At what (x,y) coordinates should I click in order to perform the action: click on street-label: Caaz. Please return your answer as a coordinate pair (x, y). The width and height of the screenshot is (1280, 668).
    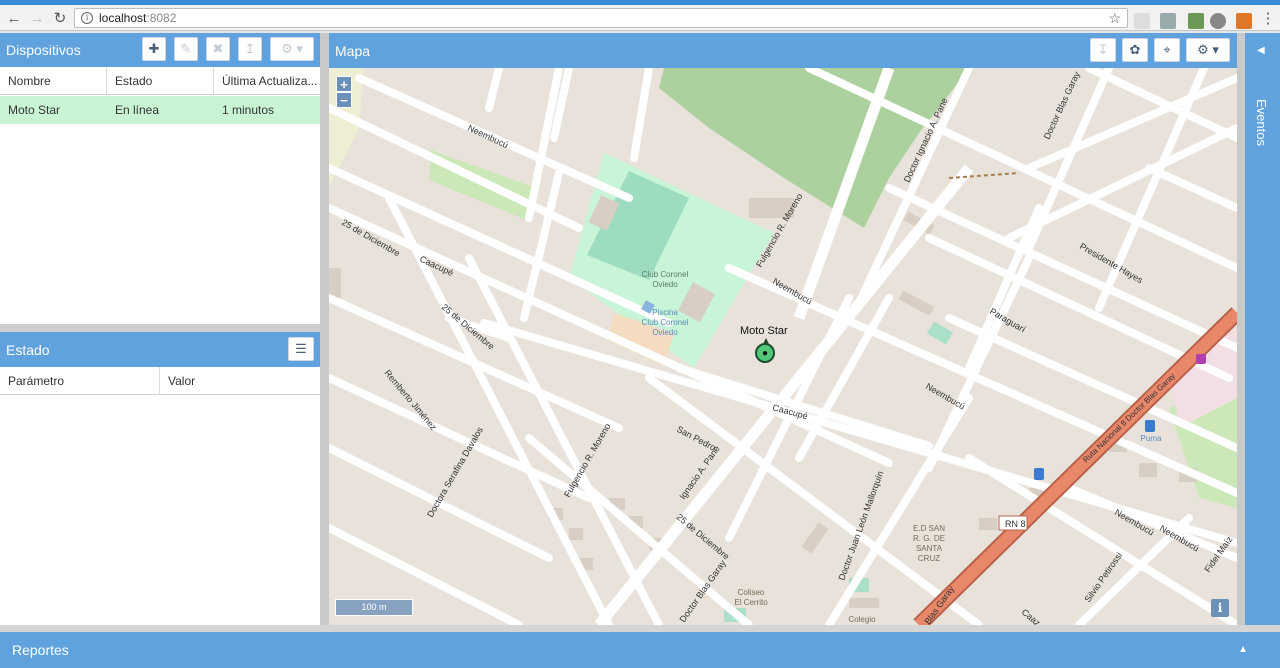
    Looking at the image, I should click on (1031, 616).